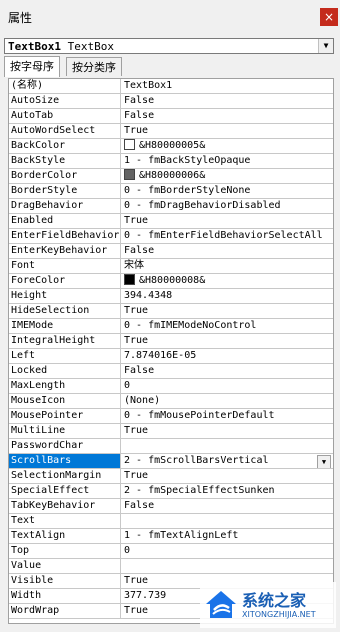  I want to click on property-row: AutoSize False, so click(171, 101).